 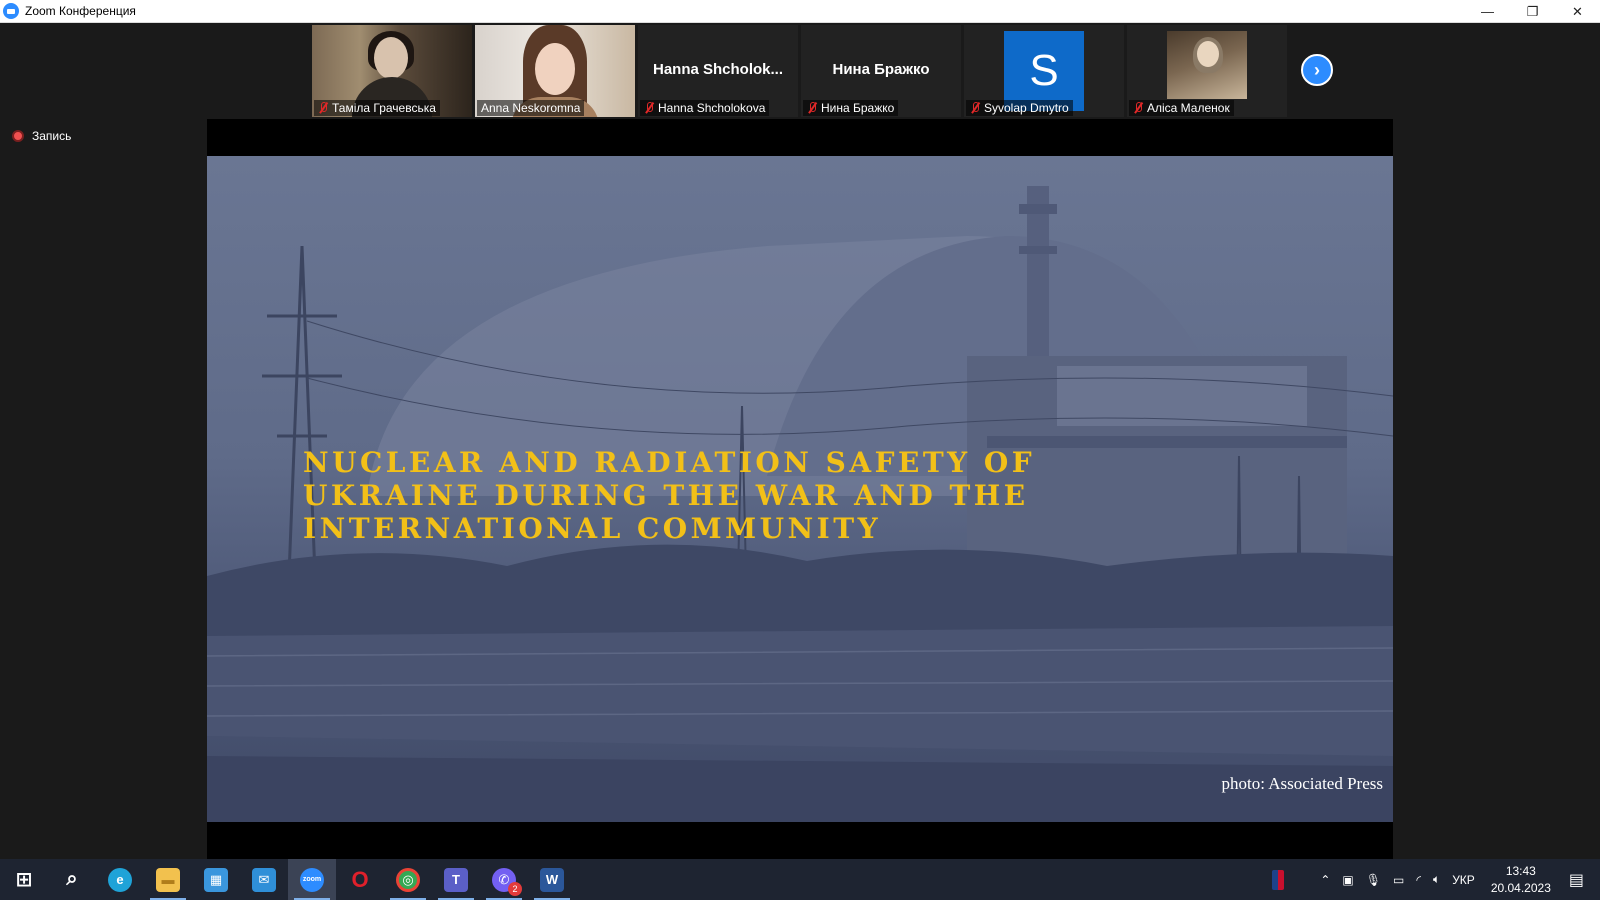 I want to click on participant-nametag: Аліса Маленок, so click(x=1181, y=108).